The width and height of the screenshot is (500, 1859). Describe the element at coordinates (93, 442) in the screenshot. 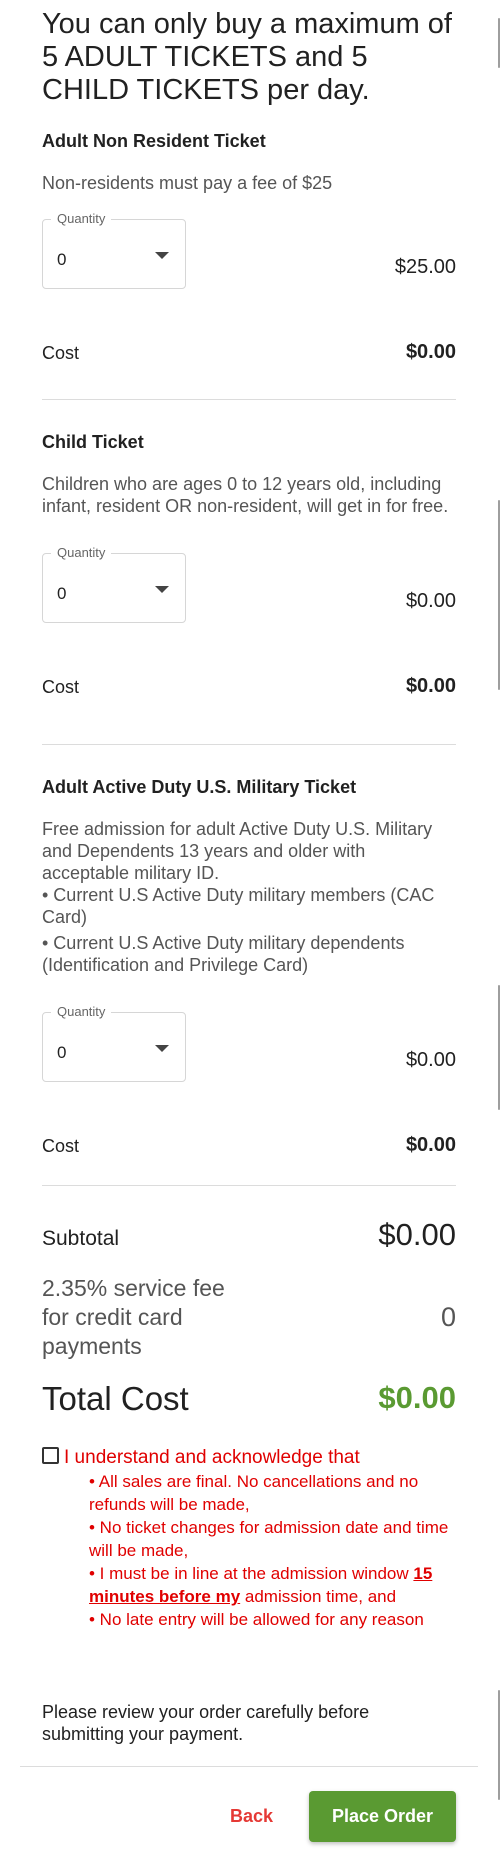

I see `ticket-title: Child Ticket` at that location.